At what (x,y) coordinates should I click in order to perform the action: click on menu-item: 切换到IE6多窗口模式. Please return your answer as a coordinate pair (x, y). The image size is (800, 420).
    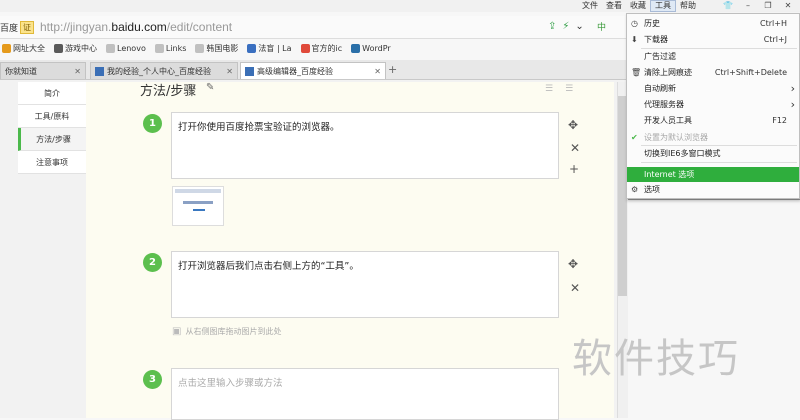
    Looking at the image, I should click on (713, 153).